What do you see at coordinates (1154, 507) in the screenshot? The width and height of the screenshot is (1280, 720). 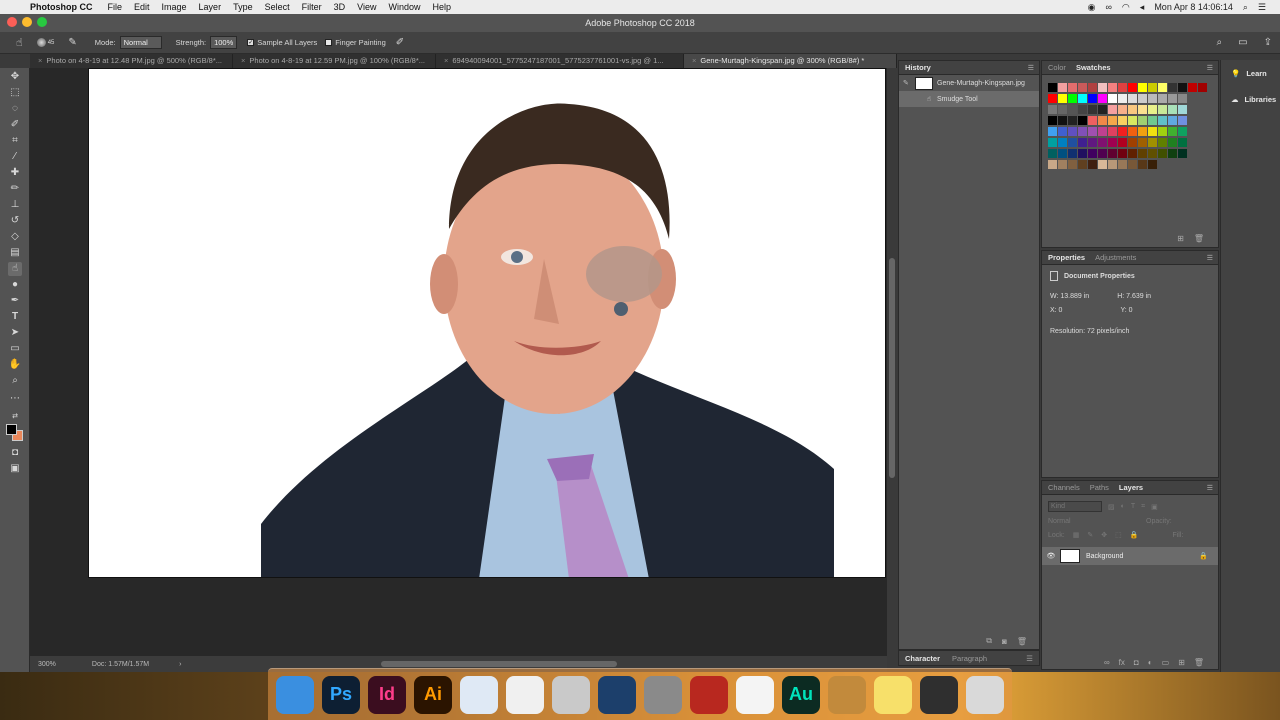 I see `smart-object-filter-icon: ▣` at bounding box center [1154, 507].